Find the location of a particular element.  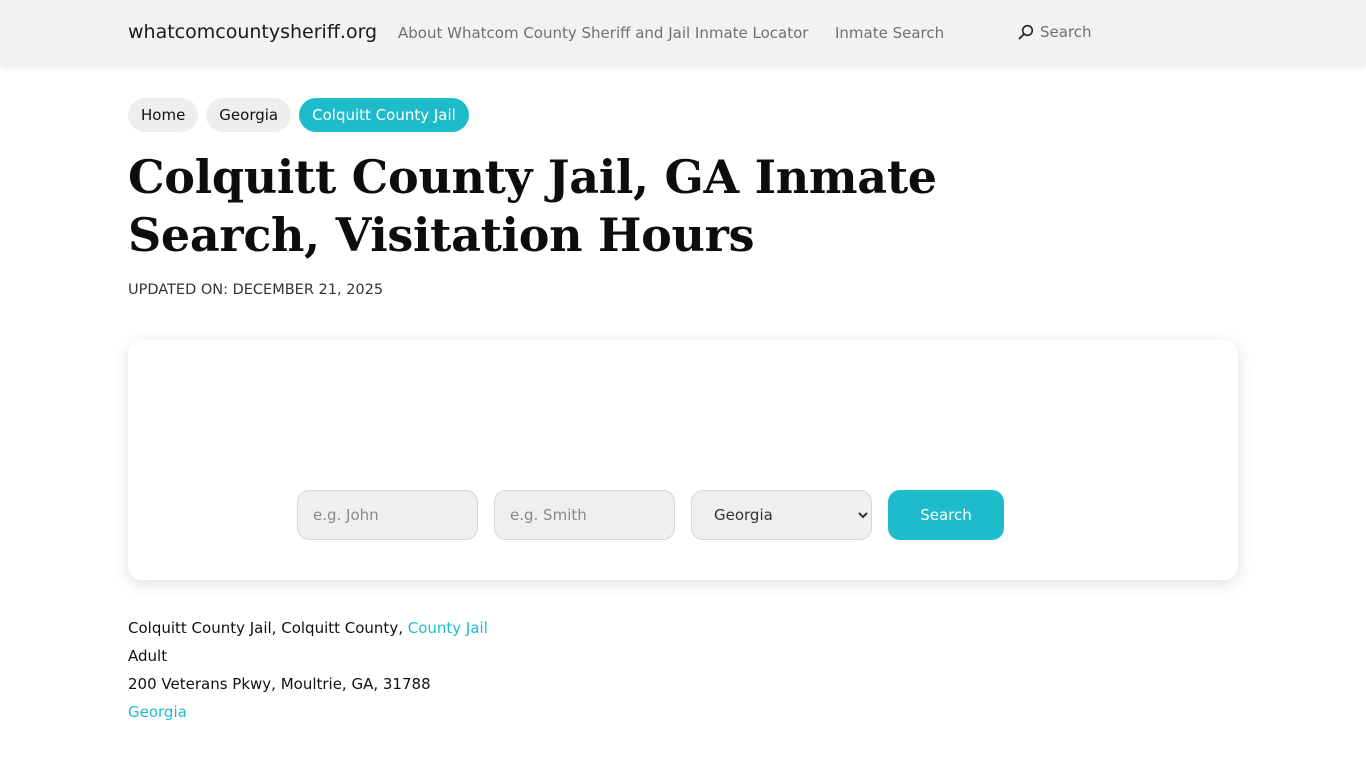

facility-type-link: County Jail is located at coordinates (448, 628).